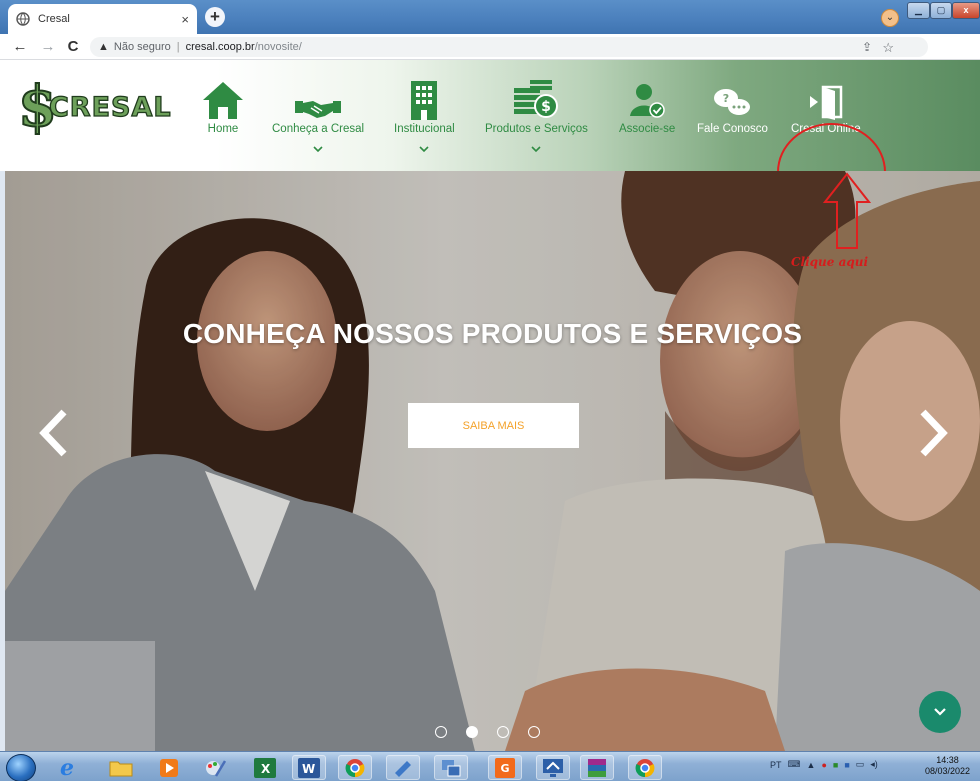 The width and height of the screenshot is (980, 781). What do you see at coordinates (318, 98) in the screenshot?
I see `handshake-icon` at bounding box center [318, 98].